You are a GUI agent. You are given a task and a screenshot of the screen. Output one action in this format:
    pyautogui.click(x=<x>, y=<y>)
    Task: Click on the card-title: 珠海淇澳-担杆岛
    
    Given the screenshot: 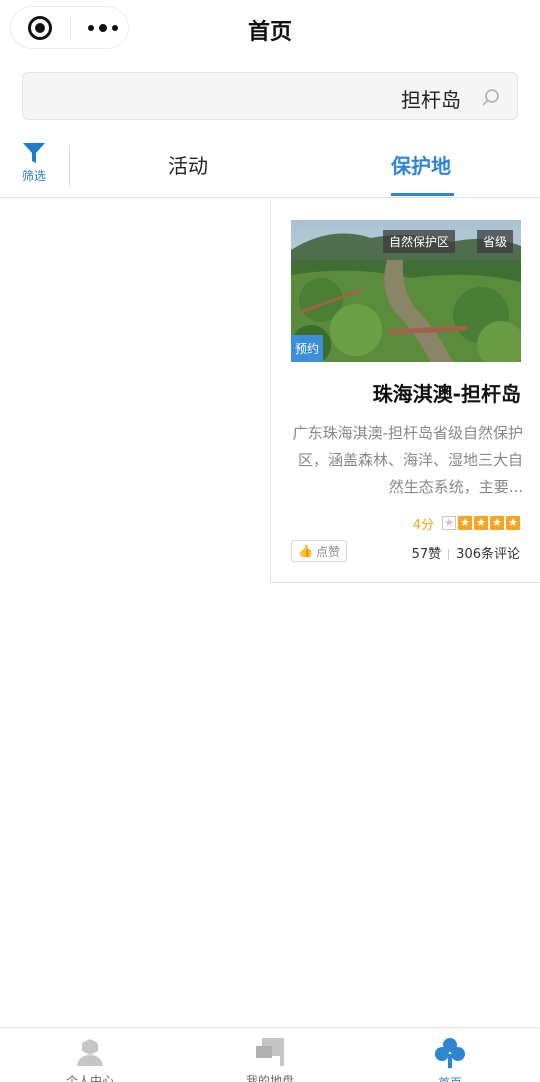 What is the action you would take?
    pyautogui.click(x=446, y=394)
    